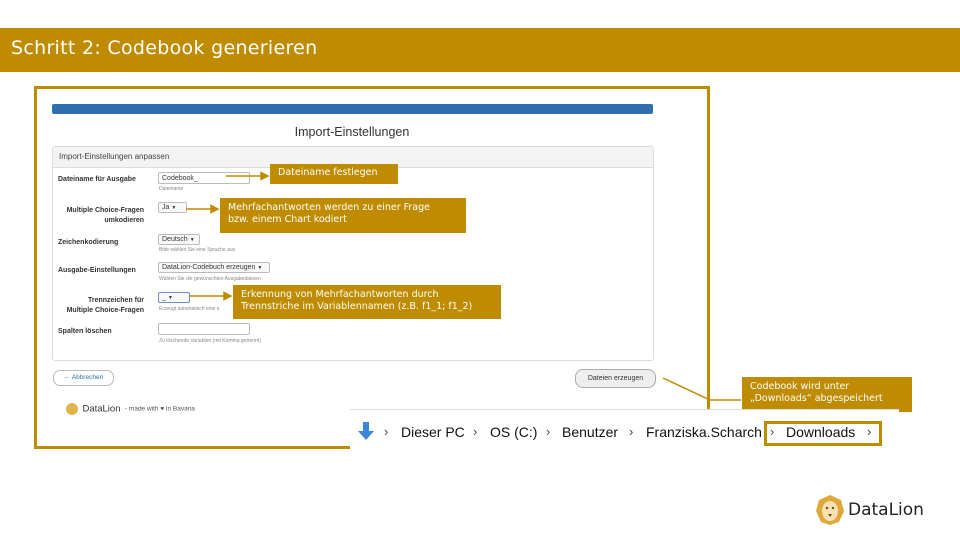 This screenshot has height=540, width=960. What do you see at coordinates (366, 431) in the screenshot?
I see `arrow-down-icon` at bounding box center [366, 431].